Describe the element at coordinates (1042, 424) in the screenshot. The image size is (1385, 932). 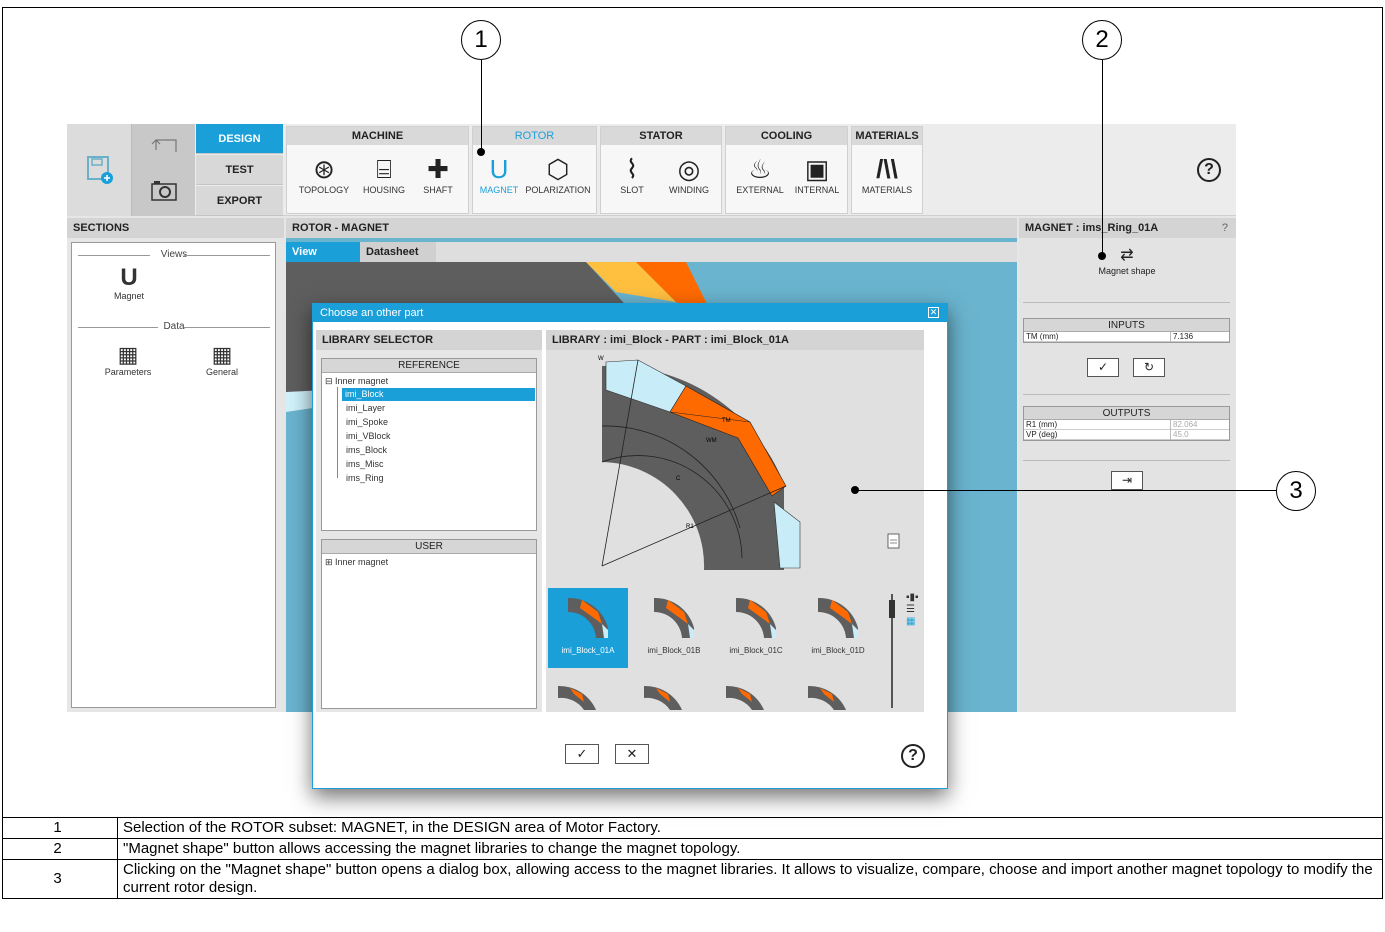
I see `output-name: R1 (mm)` at that location.